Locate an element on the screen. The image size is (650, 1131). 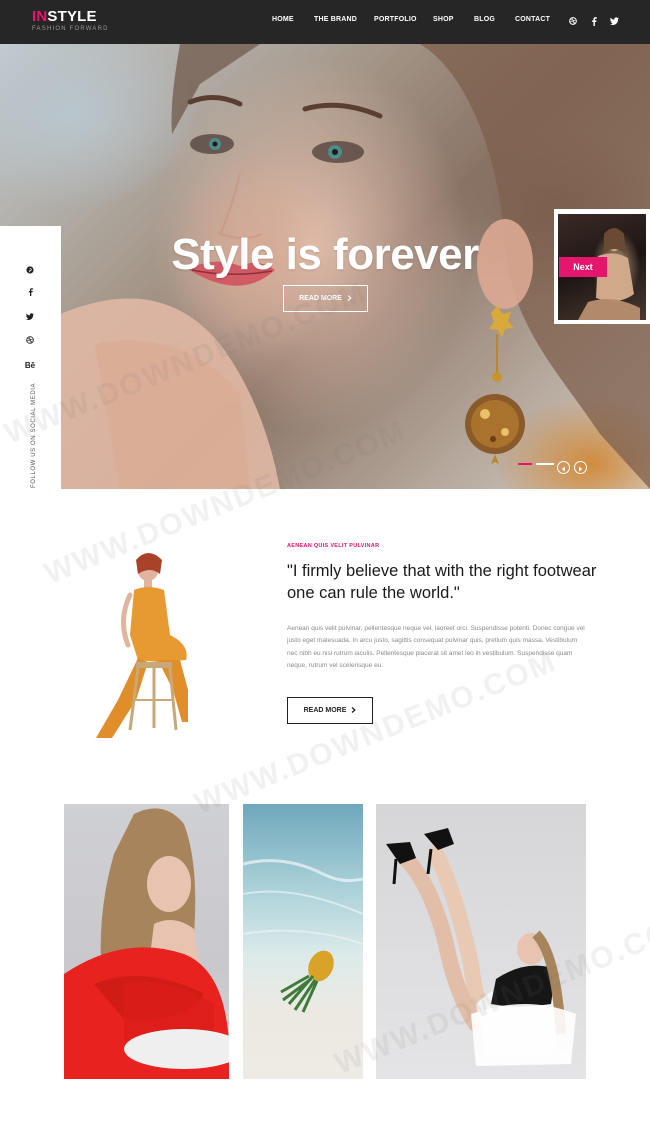
about-read-more-label: READ MORE is located at coordinates (325, 710).